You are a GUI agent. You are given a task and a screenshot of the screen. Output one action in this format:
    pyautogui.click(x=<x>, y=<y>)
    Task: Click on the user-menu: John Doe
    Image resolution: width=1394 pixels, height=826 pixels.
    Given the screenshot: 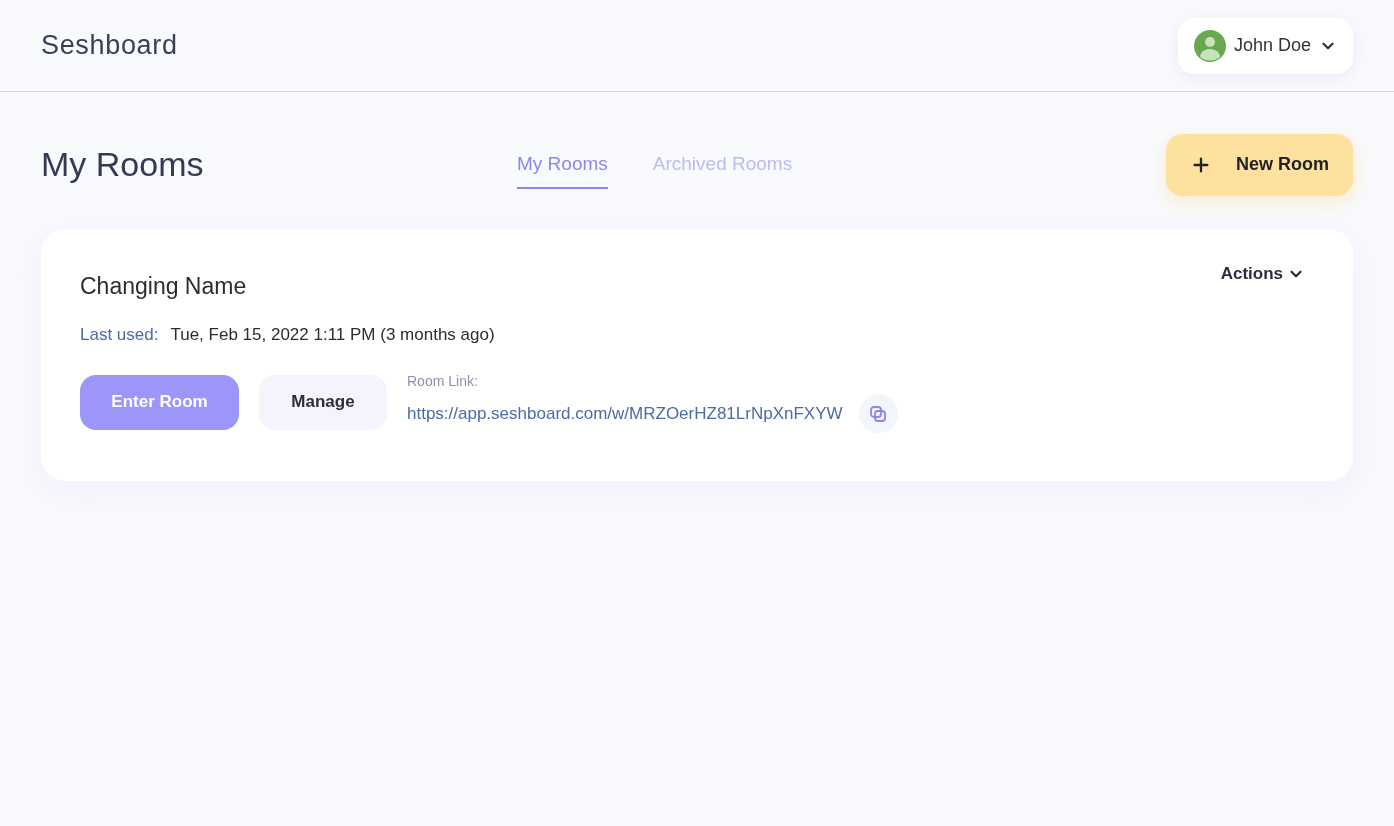 What is the action you would take?
    pyautogui.click(x=1265, y=45)
    